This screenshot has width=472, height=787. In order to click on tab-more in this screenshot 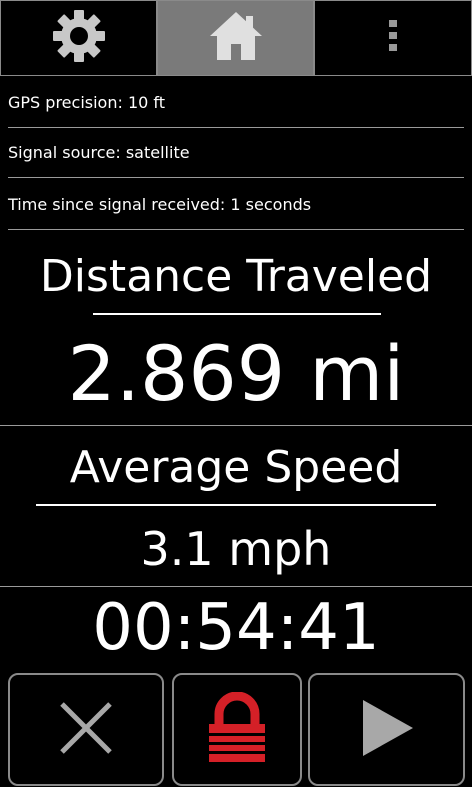, I will do `click(393, 38)`.